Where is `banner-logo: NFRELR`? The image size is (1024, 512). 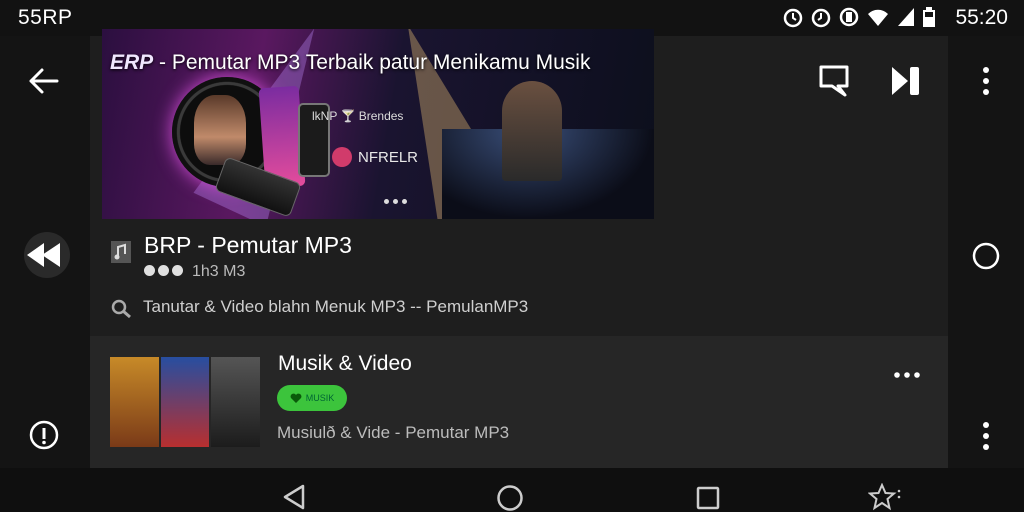
banner-logo: NFRELR is located at coordinates (375, 157).